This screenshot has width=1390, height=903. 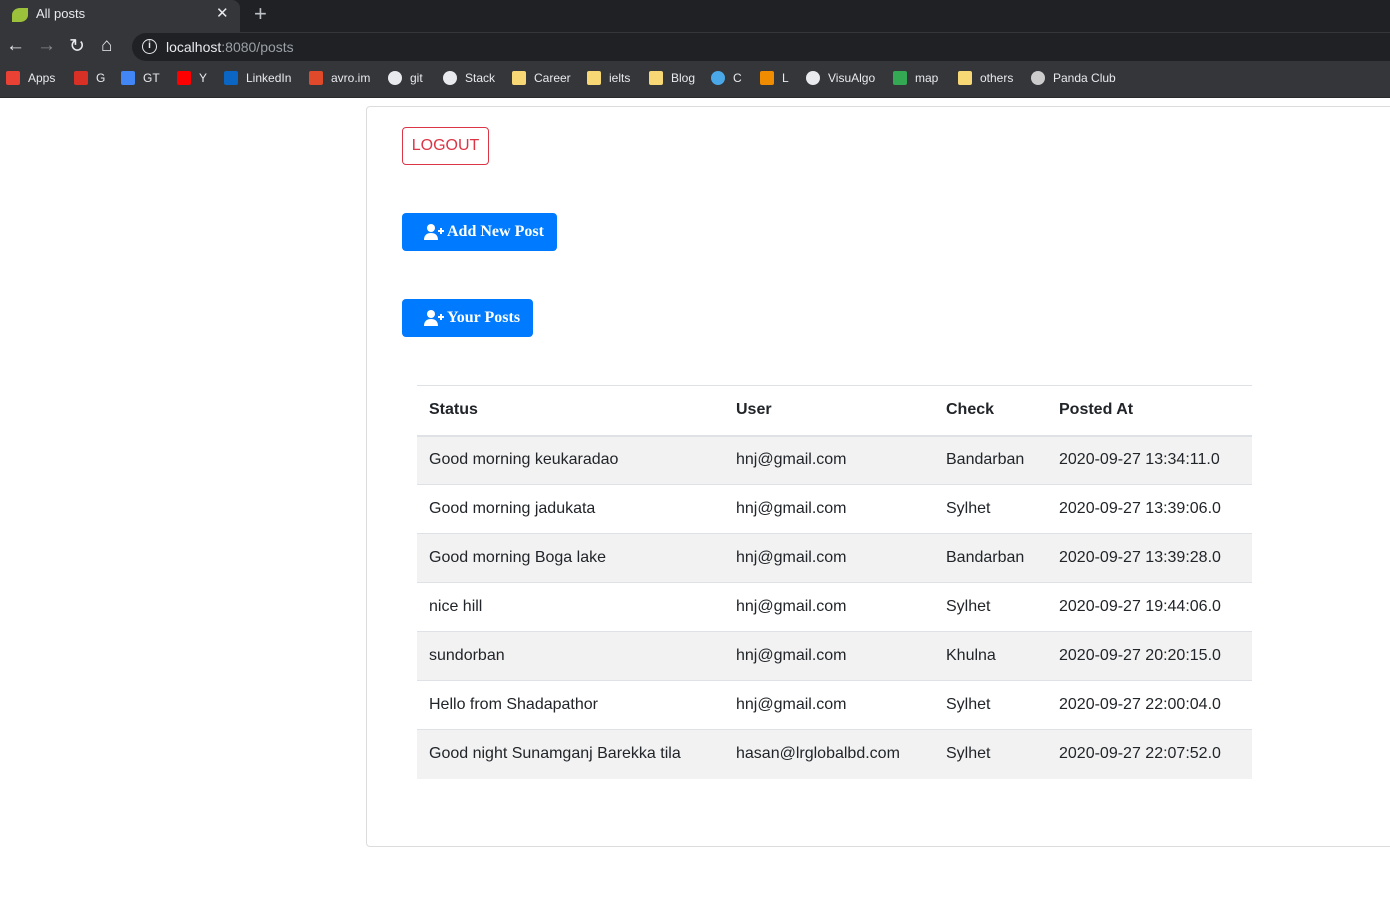 I want to click on browser-toolbar: ← → ↻ ⌂ i localhost:8080/posts, so click(x=695, y=47).